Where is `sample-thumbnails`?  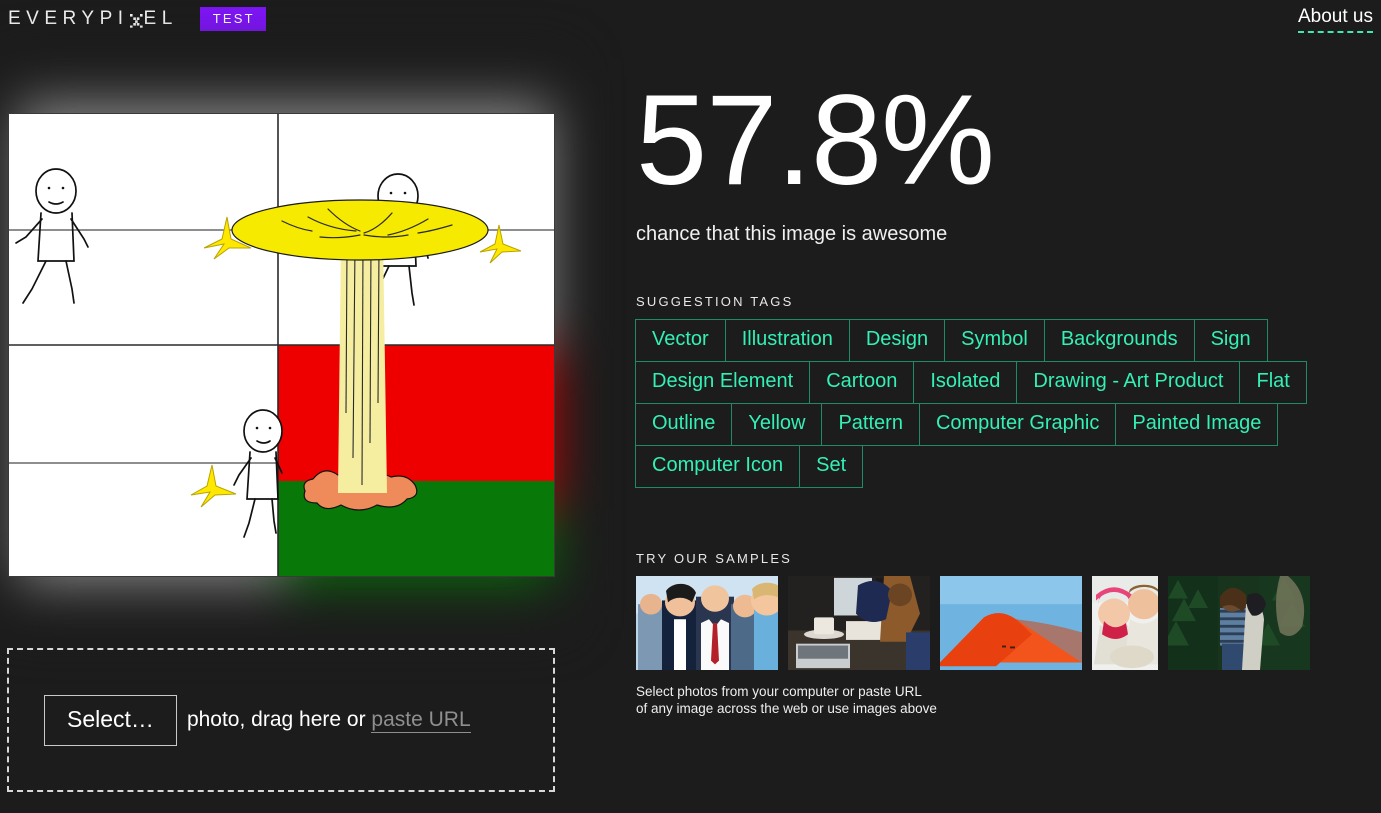
sample-thumbnails is located at coordinates (986, 623).